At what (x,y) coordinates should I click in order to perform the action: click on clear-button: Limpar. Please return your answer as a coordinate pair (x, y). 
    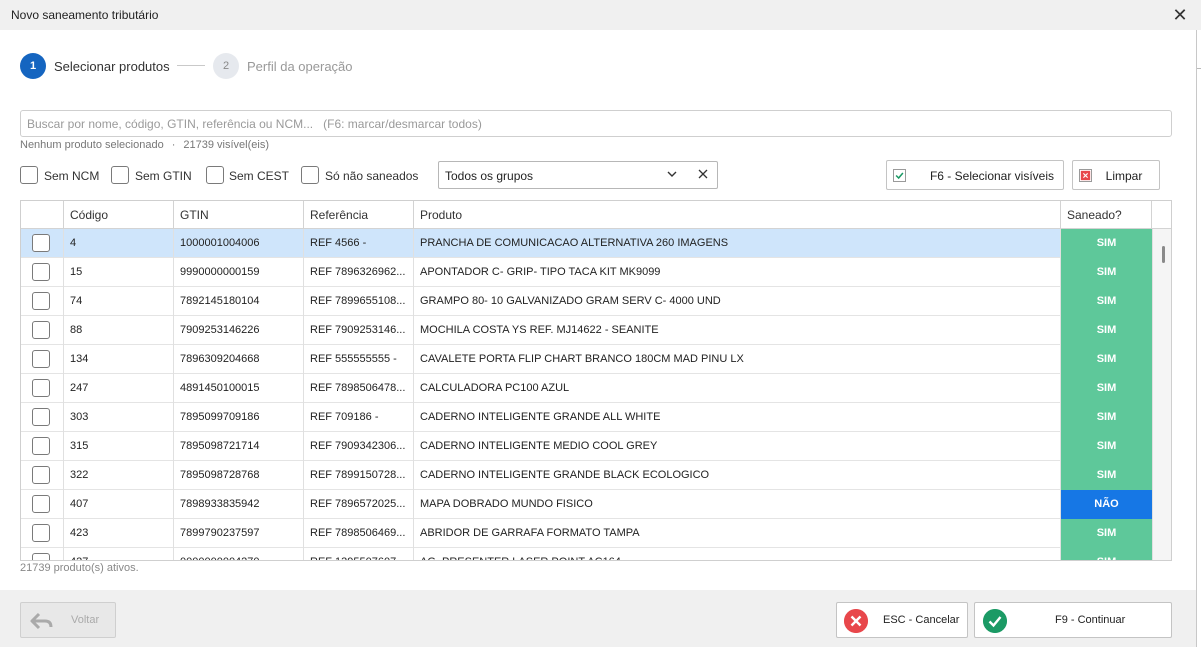
    Looking at the image, I should click on (1116, 175).